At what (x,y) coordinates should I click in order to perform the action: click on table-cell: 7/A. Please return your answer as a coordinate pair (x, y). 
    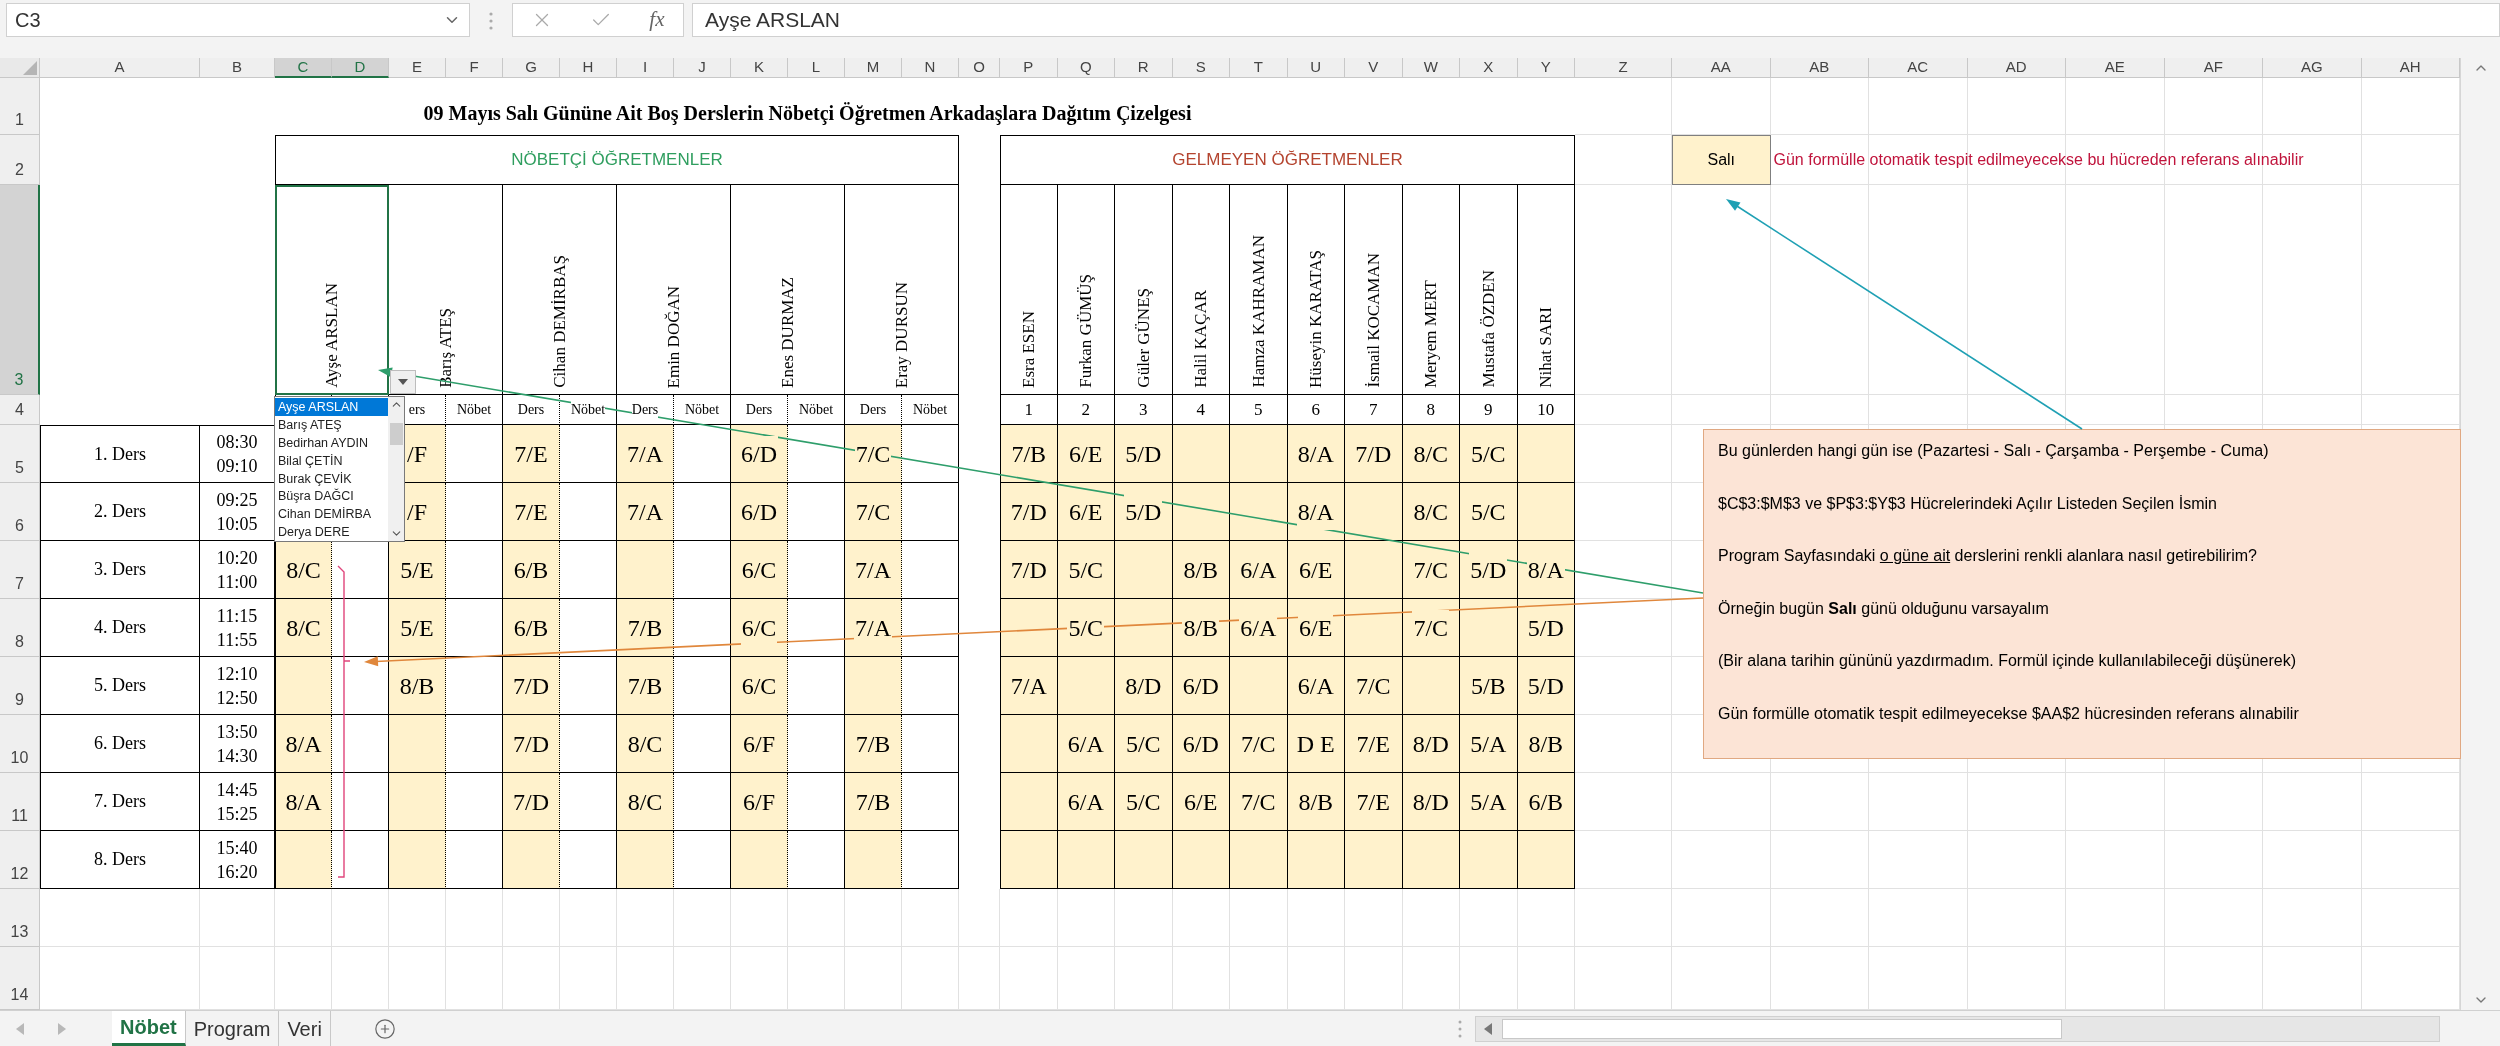
    Looking at the image, I should click on (1029, 686).